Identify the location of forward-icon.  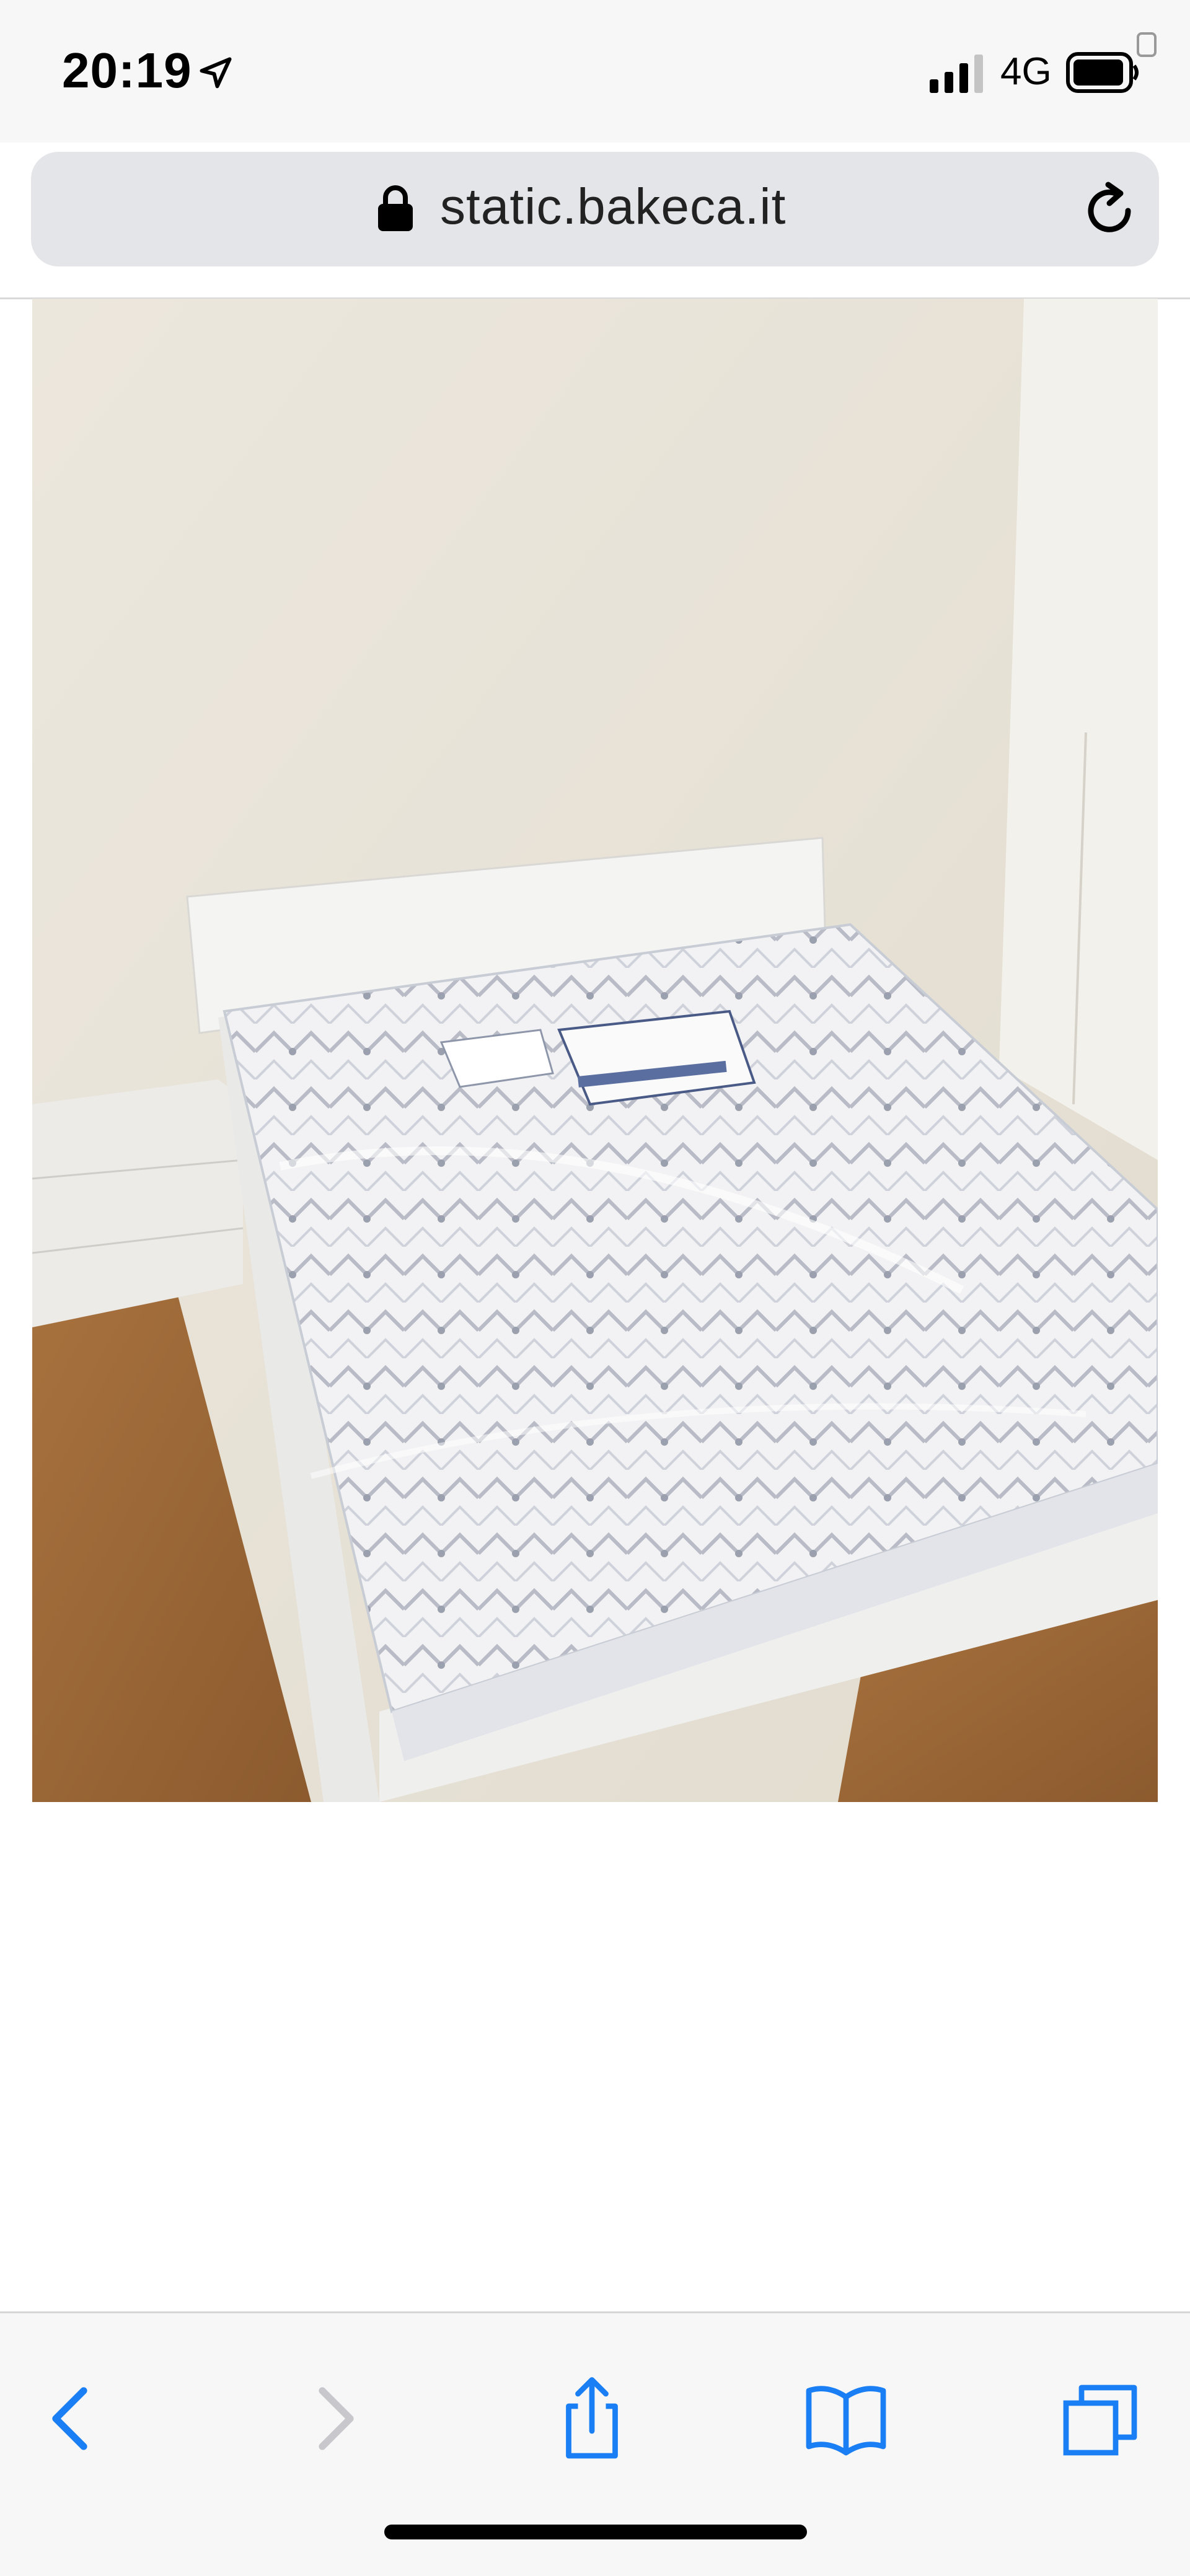
(334, 2418).